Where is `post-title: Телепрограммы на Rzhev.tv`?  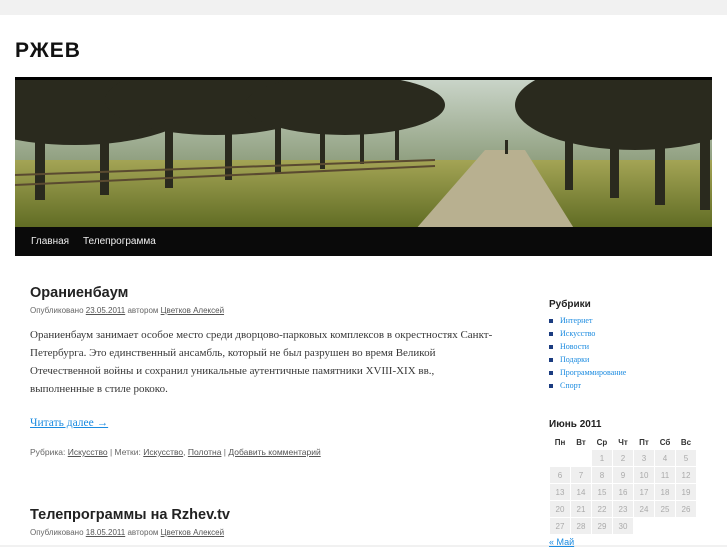 post-title: Телепрограммы на Rzhev.tv is located at coordinates (265, 515).